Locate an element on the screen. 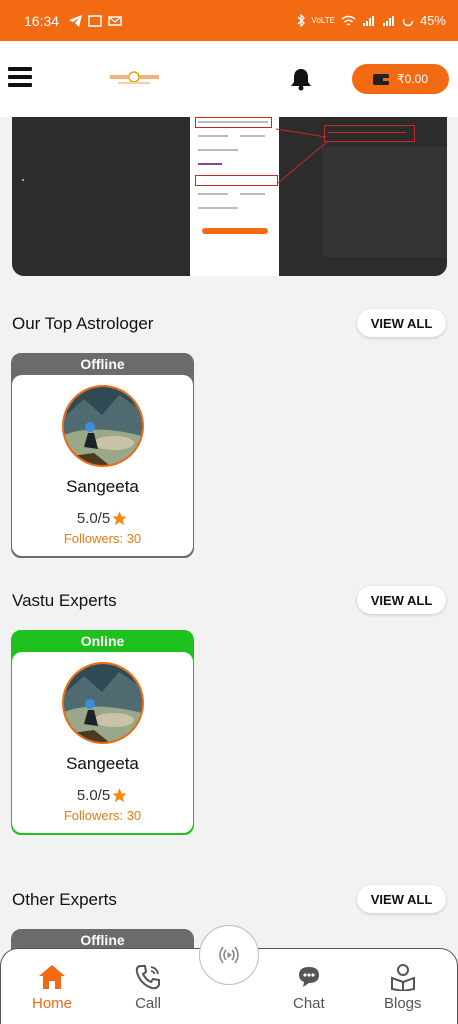 The image size is (458, 1024). expert-name: Sangeeta is located at coordinates (102, 763).